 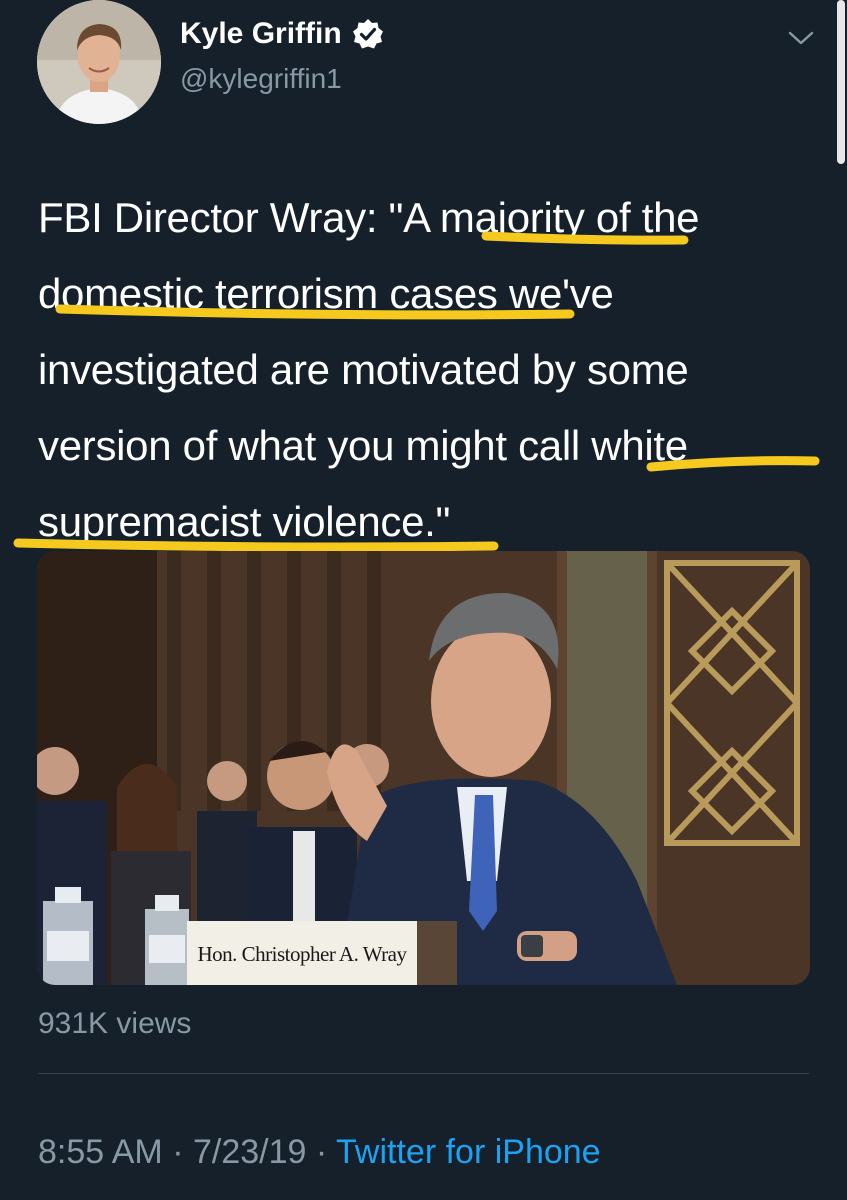 I want to click on verified-badge-icon, so click(x=367, y=34).